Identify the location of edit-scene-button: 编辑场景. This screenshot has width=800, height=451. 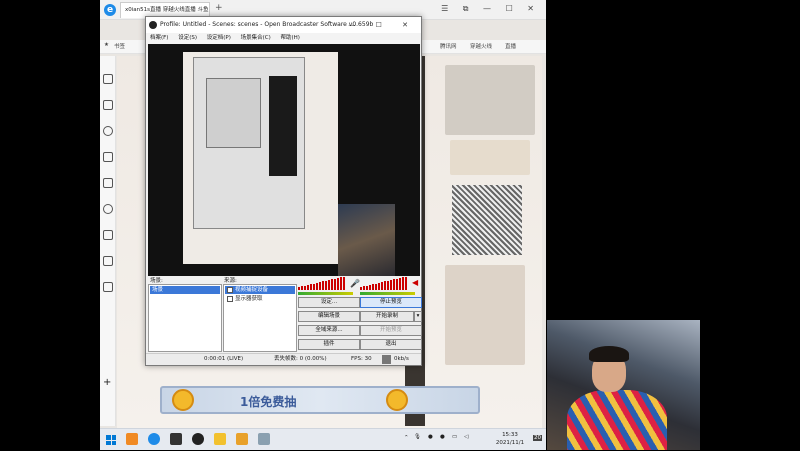
(329, 316).